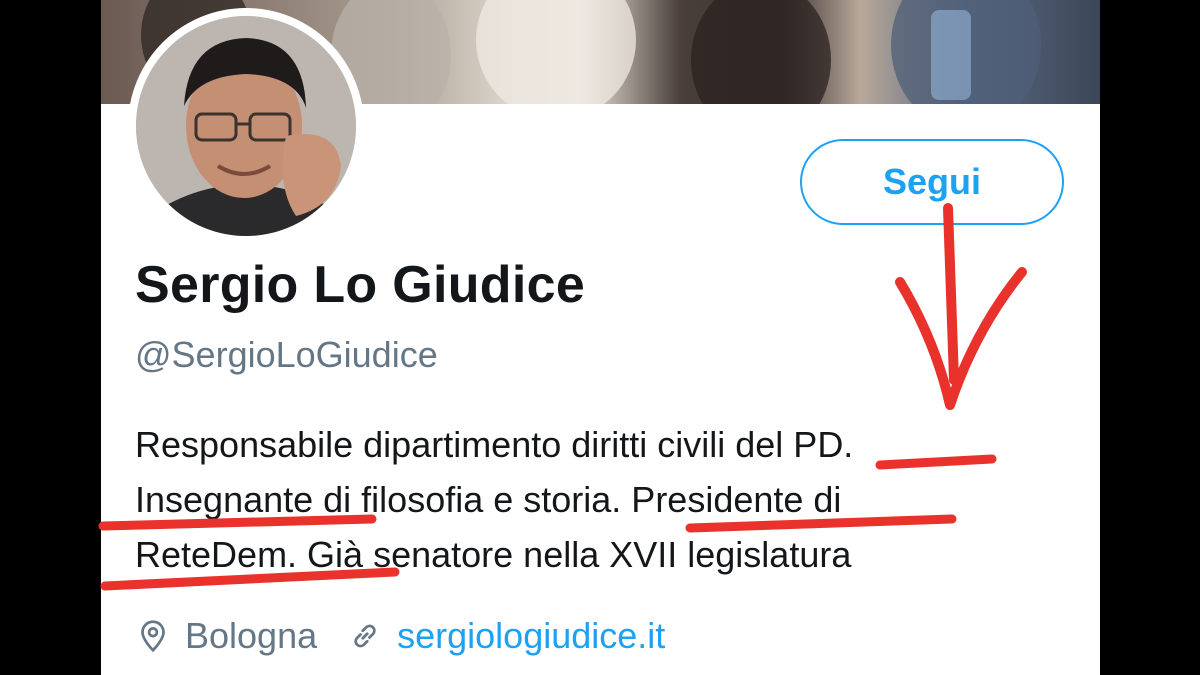 The height and width of the screenshot is (675, 1200). Describe the element at coordinates (286, 354) in the screenshot. I see `profile-handle: @SergioLoGiudice` at that location.